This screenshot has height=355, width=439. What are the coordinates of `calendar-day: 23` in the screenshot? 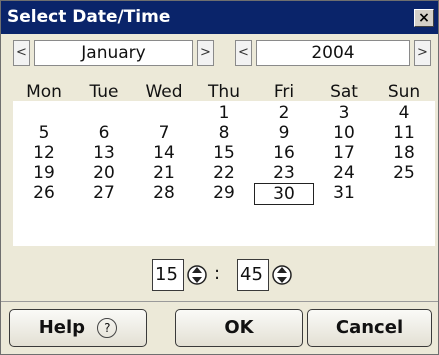 It's located at (284, 174).